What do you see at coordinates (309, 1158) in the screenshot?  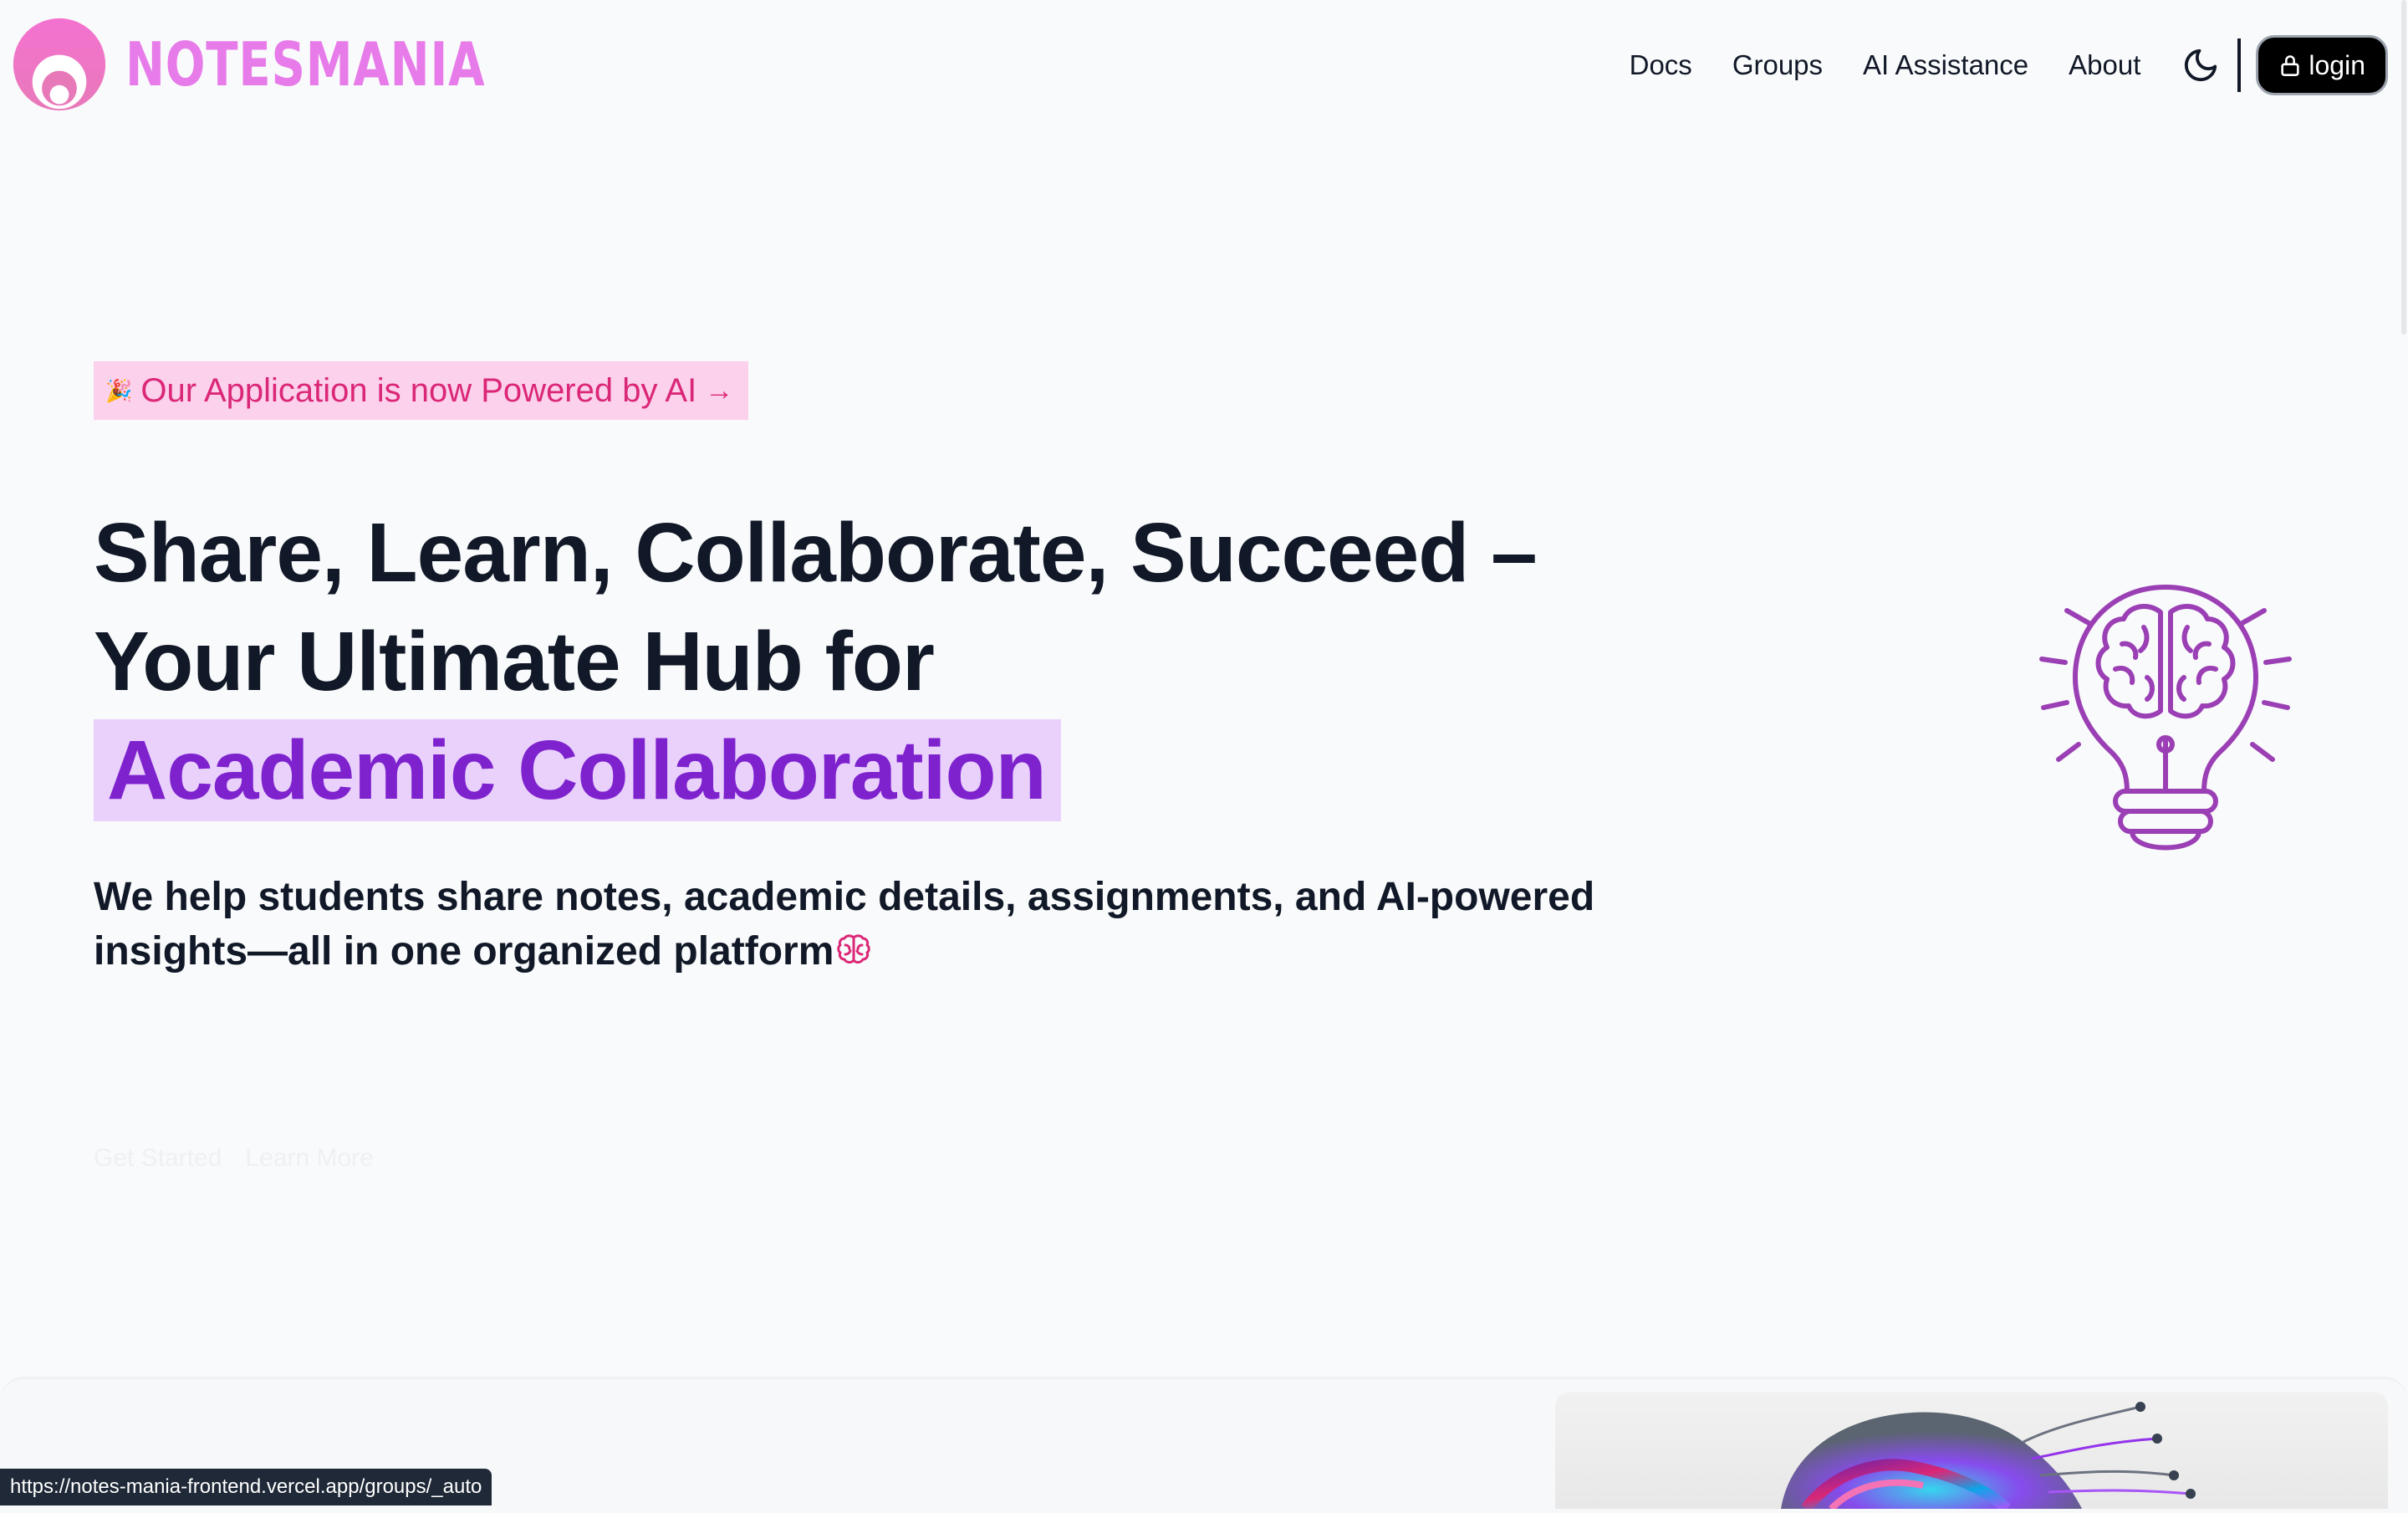 I see `learn-more-button: Learn More` at bounding box center [309, 1158].